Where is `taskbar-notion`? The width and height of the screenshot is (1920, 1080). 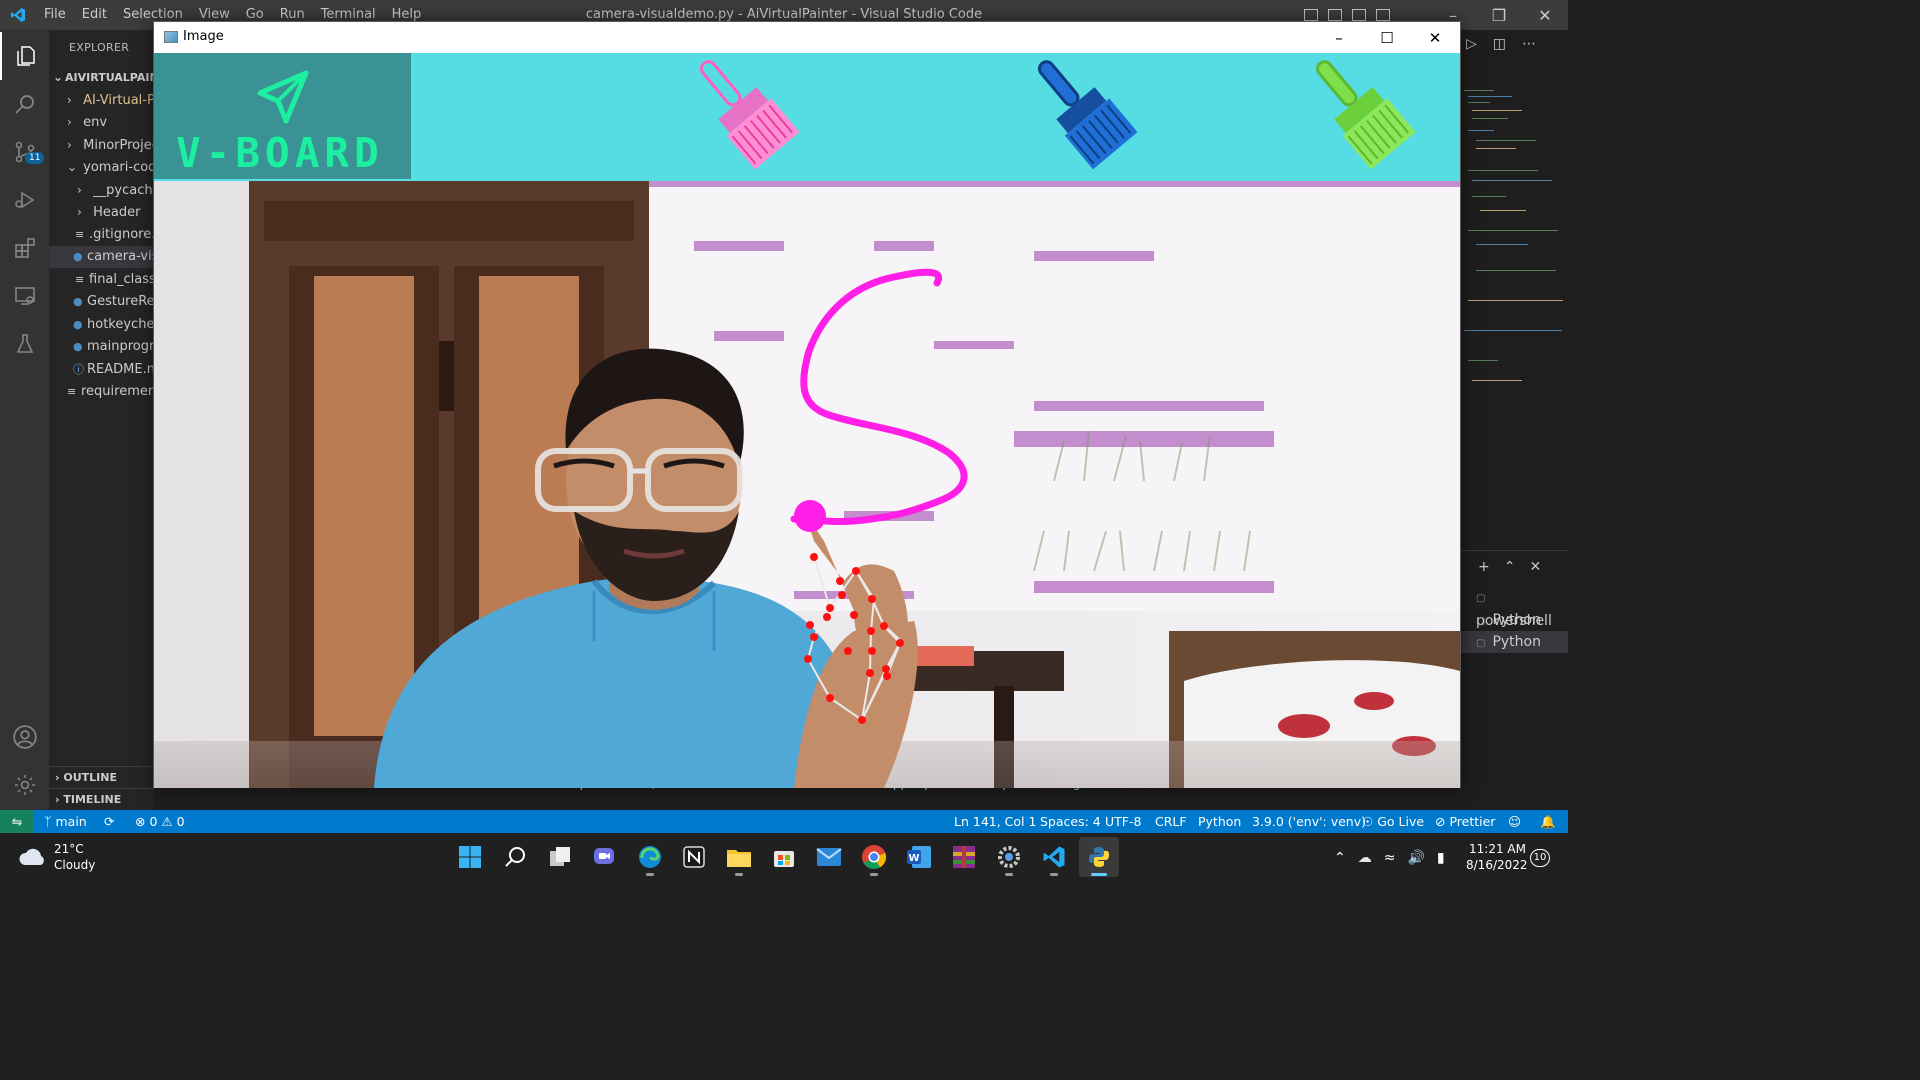
taskbar-notion is located at coordinates (694, 857).